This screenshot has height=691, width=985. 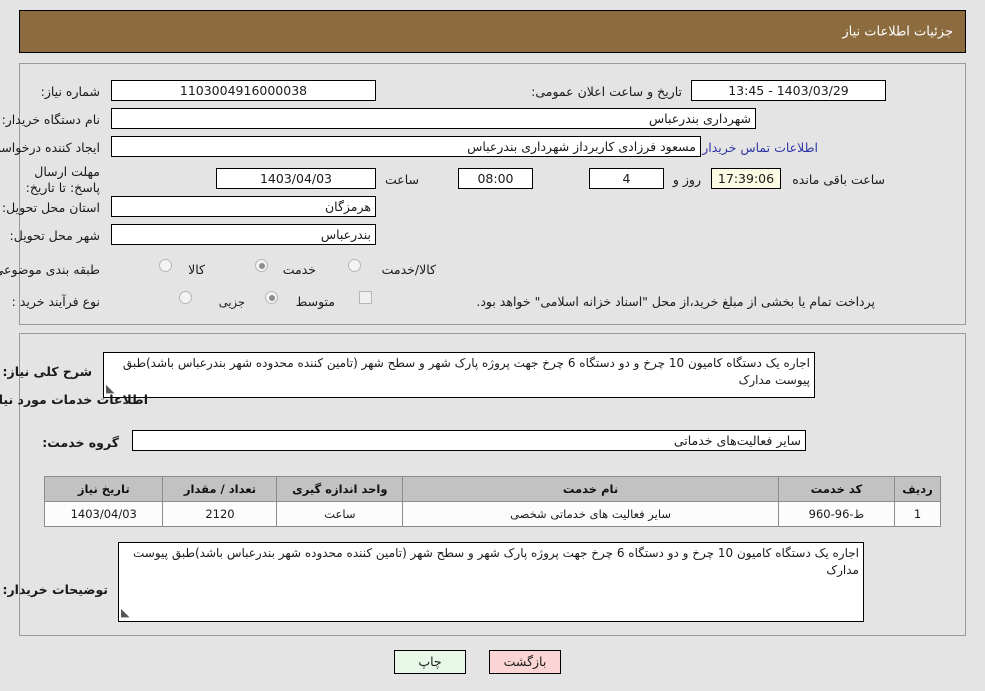 What do you see at coordinates (626, 178) in the screenshot?
I see `remaining-days-field: 4` at bounding box center [626, 178].